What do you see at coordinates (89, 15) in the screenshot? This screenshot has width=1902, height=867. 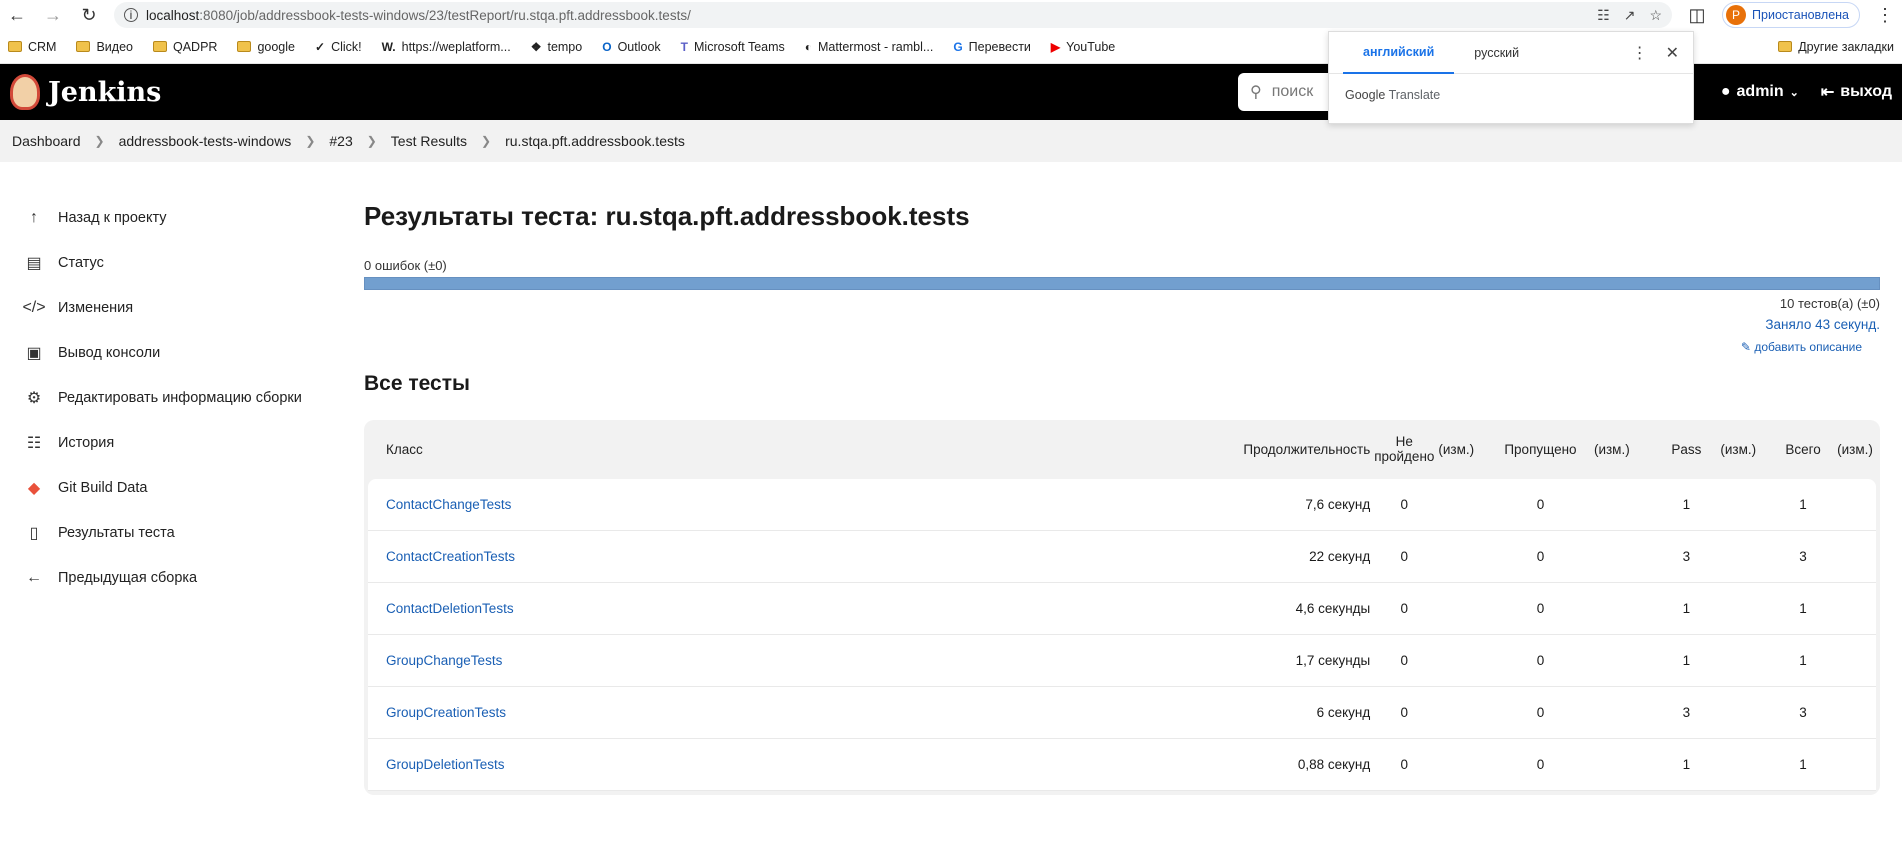 I see `reload-icon: ↻` at bounding box center [89, 15].